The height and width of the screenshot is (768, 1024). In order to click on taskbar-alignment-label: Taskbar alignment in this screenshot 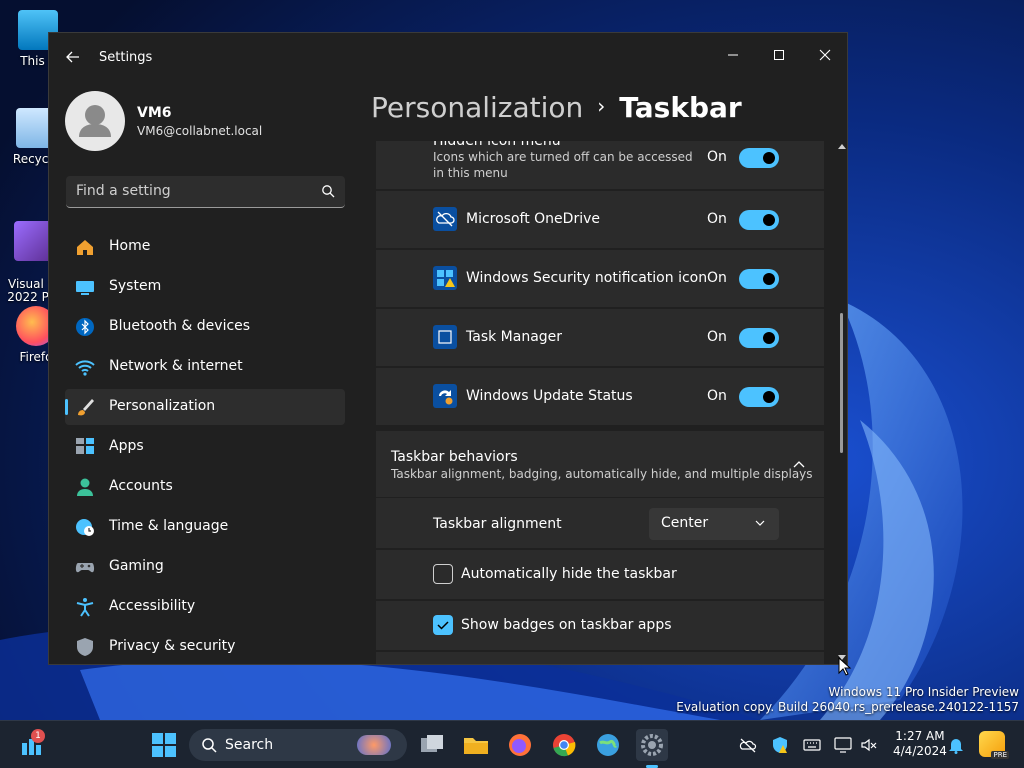, I will do `click(497, 524)`.